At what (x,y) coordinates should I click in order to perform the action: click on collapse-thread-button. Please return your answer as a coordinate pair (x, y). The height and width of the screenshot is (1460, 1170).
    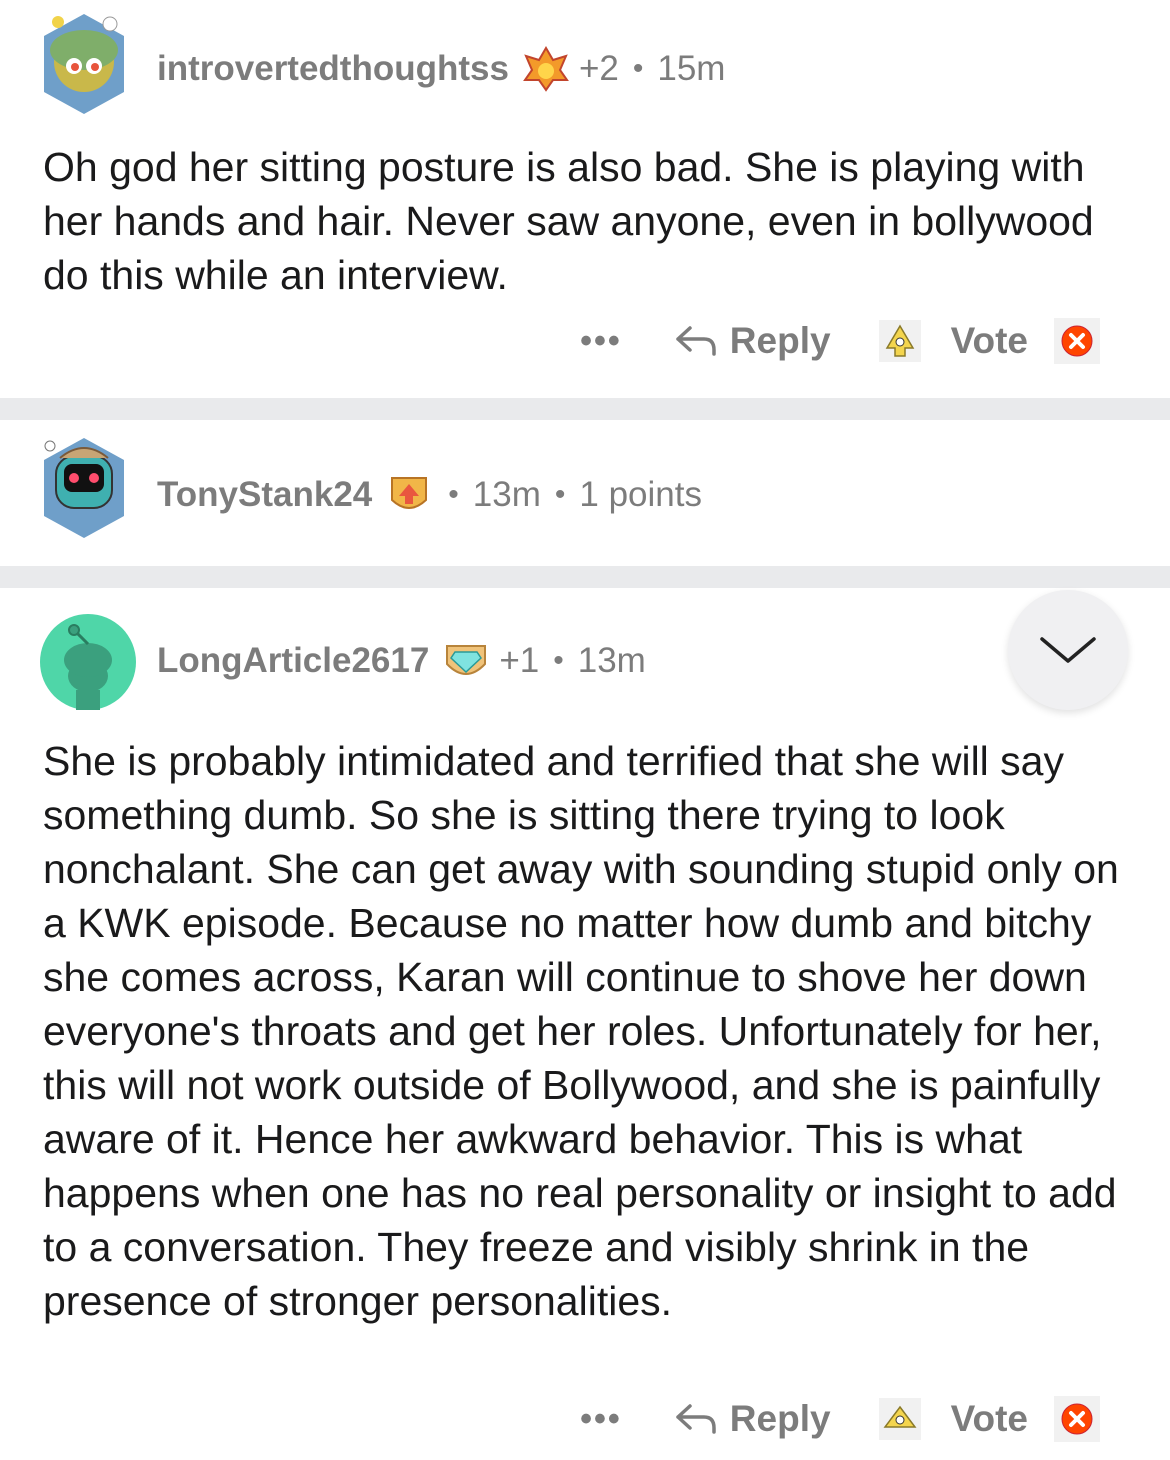
    Looking at the image, I should click on (1068, 650).